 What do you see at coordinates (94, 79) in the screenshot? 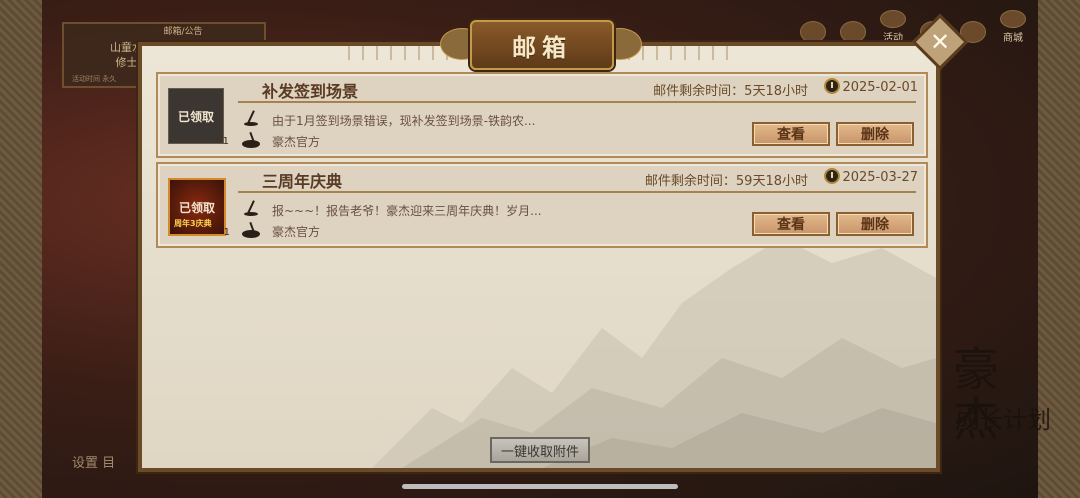
I see `notice-board-small: 活动时间 永久` at bounding box center [94, 79].